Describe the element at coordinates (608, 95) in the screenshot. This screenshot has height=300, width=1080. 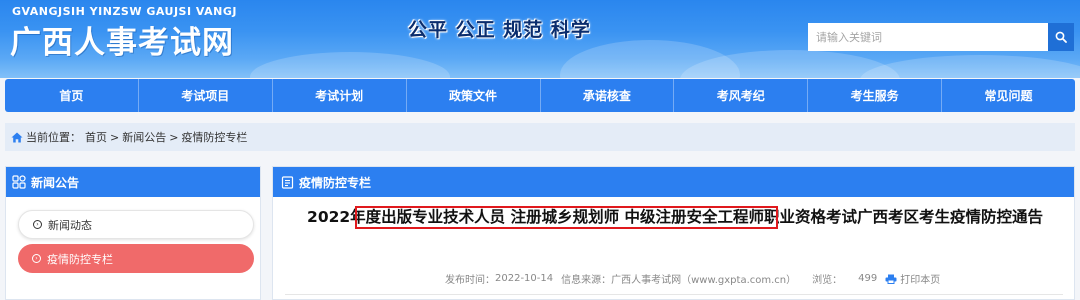
I see `nav-item-commitment-check: 承诺核查` at that location.